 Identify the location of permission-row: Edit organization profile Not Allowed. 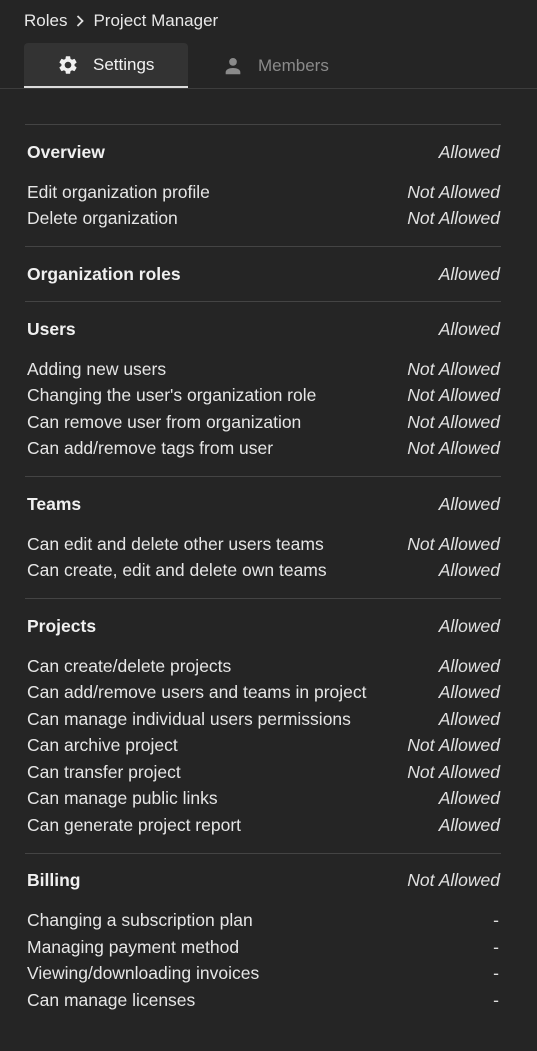
(263, 192).